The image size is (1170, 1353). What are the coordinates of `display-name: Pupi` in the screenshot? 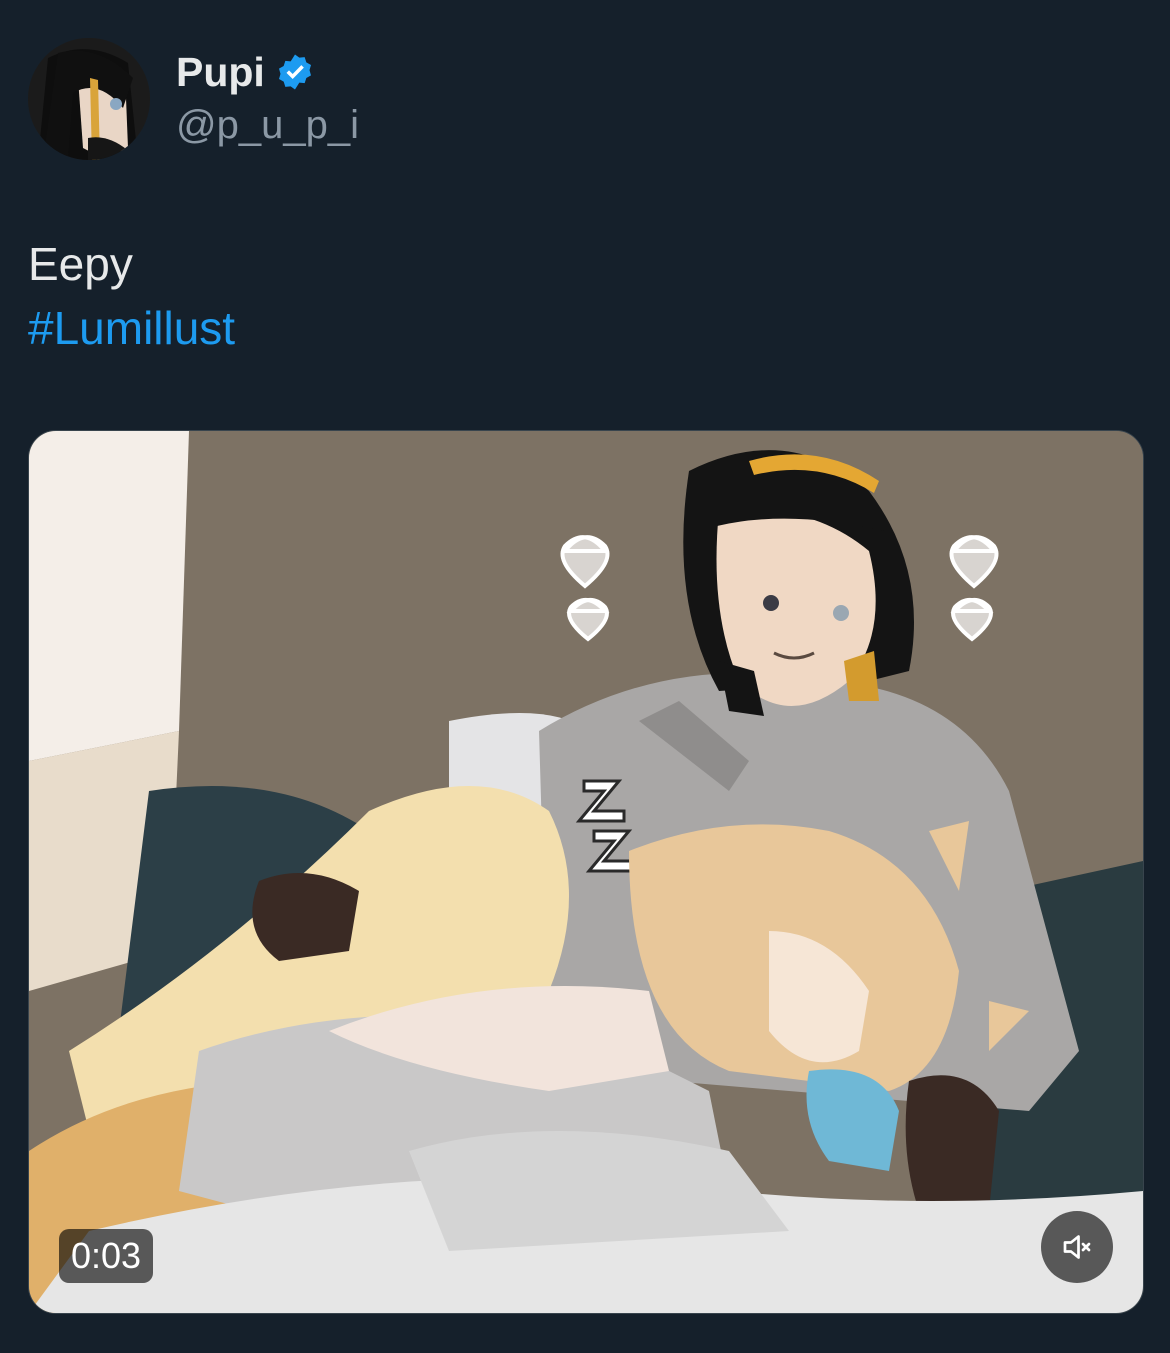 It's located at (220, 72).